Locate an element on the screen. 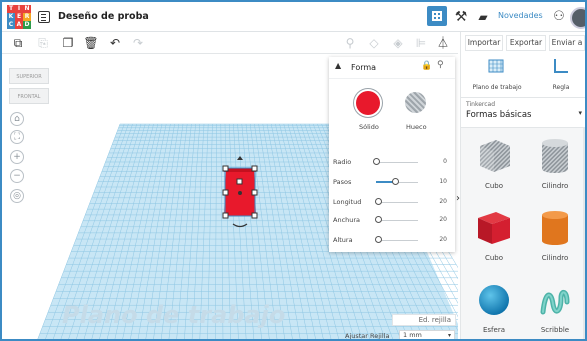 The width and height of the screenshot is (587, 341). blue-sphere-icon is located at coordinates (494, 300).